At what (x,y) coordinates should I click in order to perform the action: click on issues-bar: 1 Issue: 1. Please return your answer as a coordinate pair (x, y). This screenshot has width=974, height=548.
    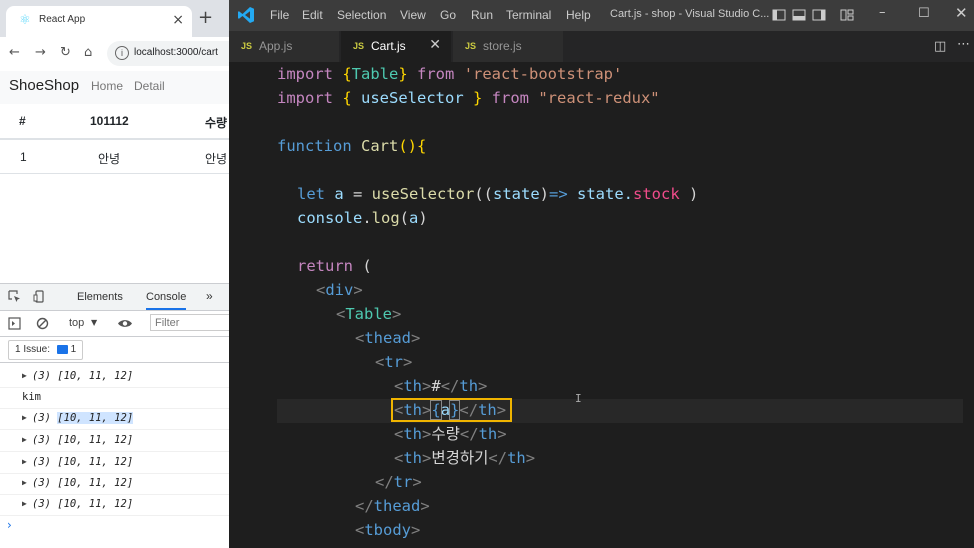
    Looking at the image, I should click on (114, 350).